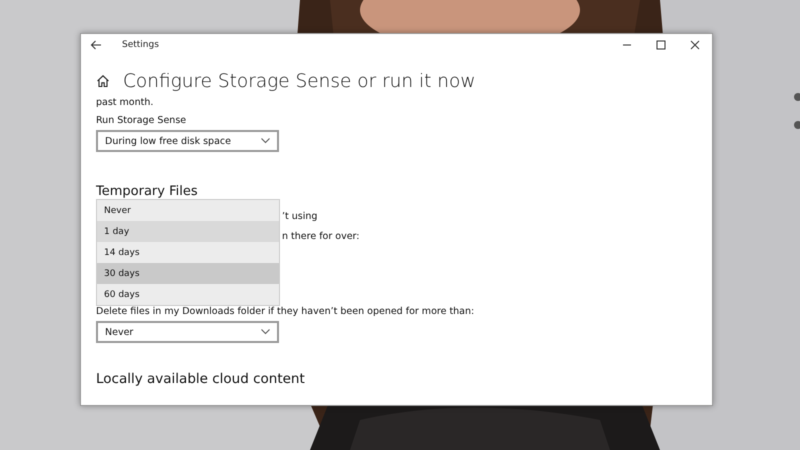  What do you see at coordinates (96, 45) in the screenshot?
I see `back-arrow-icon` at bounding box center [96, 45].